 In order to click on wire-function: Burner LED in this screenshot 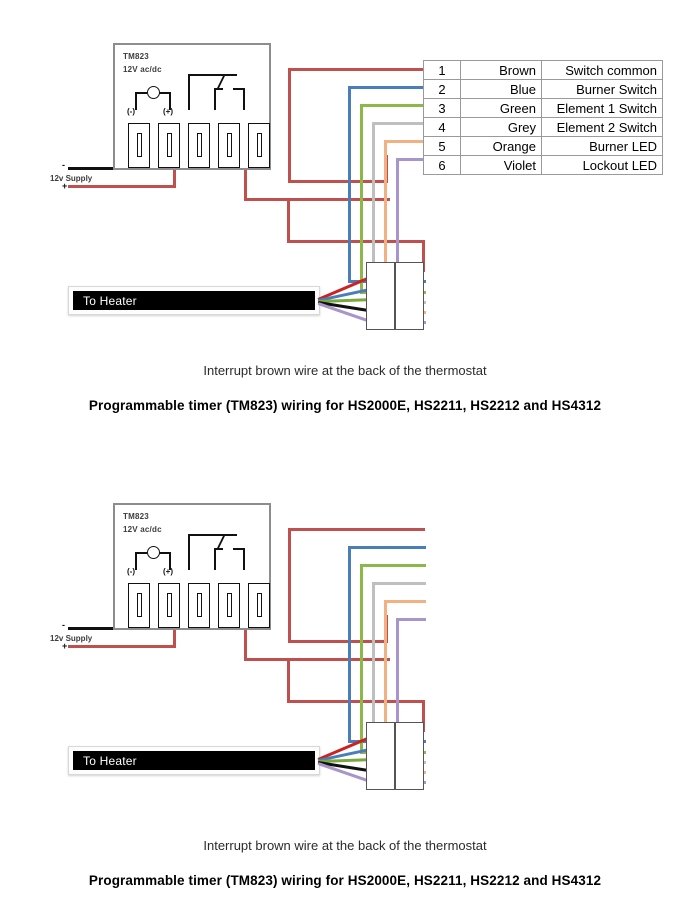, I will do `click(602, 146)`.